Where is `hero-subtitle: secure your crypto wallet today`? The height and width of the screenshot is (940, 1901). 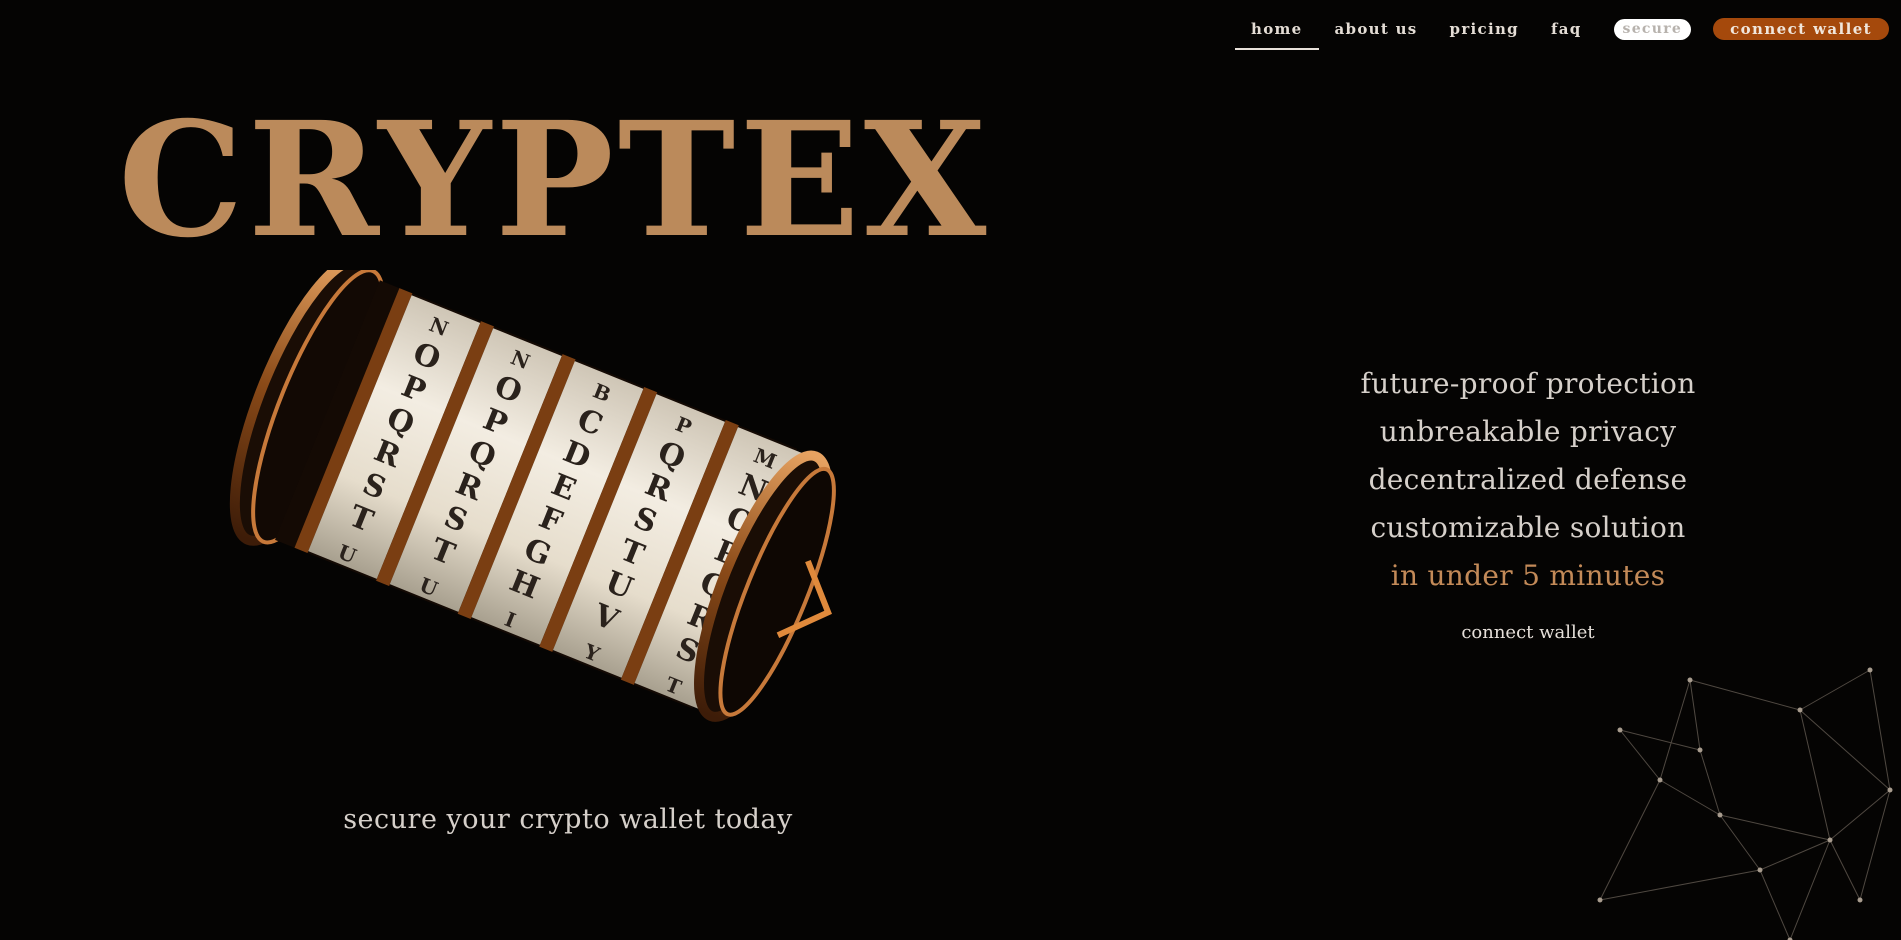
hero-subtitle: secure your crypto wallet today is located at coordinates (568, 819).